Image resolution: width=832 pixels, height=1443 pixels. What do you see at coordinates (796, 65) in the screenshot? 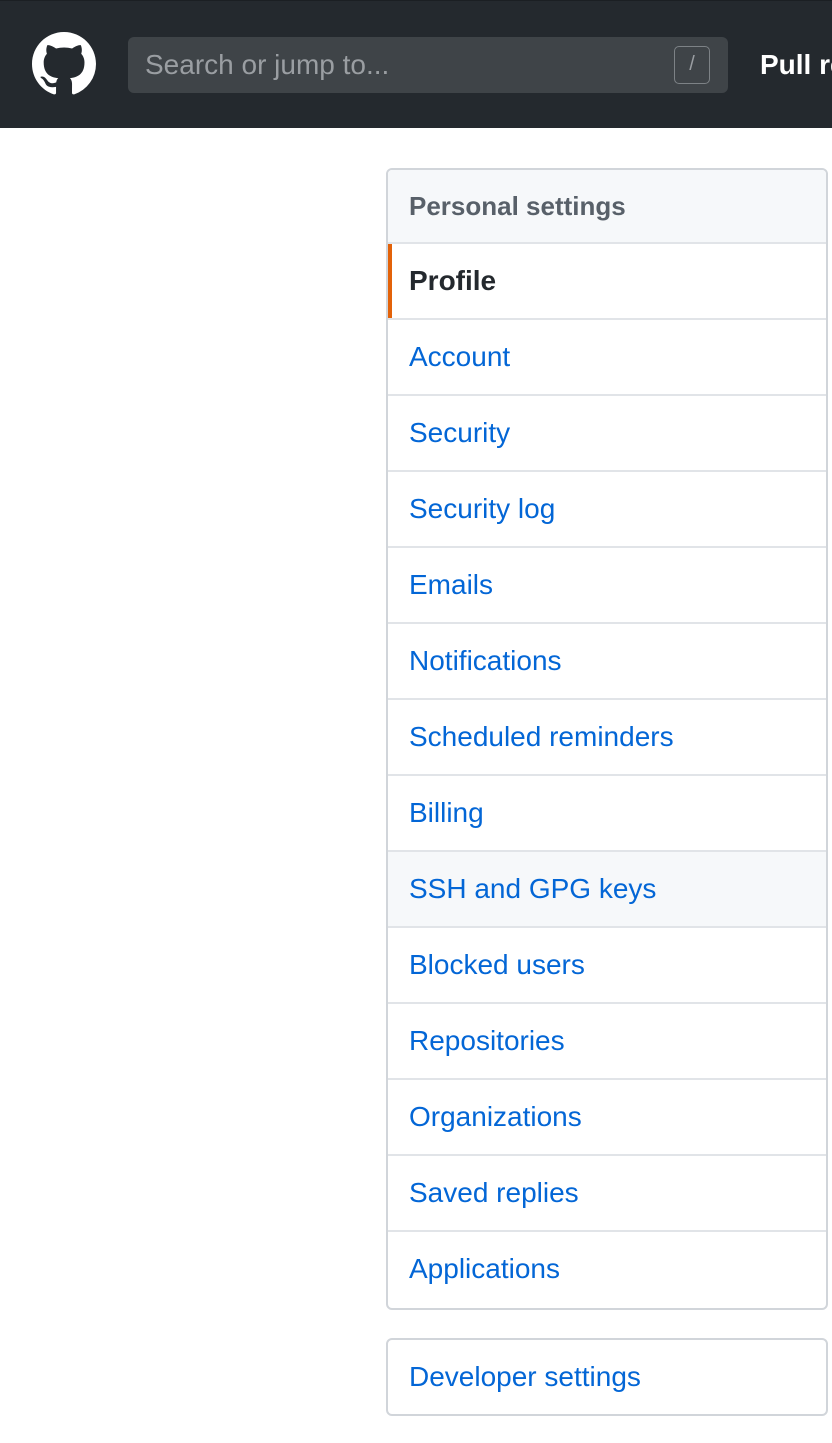
I see `nav-link-pull-requests: Pull re` at bounding box center [796, 65].